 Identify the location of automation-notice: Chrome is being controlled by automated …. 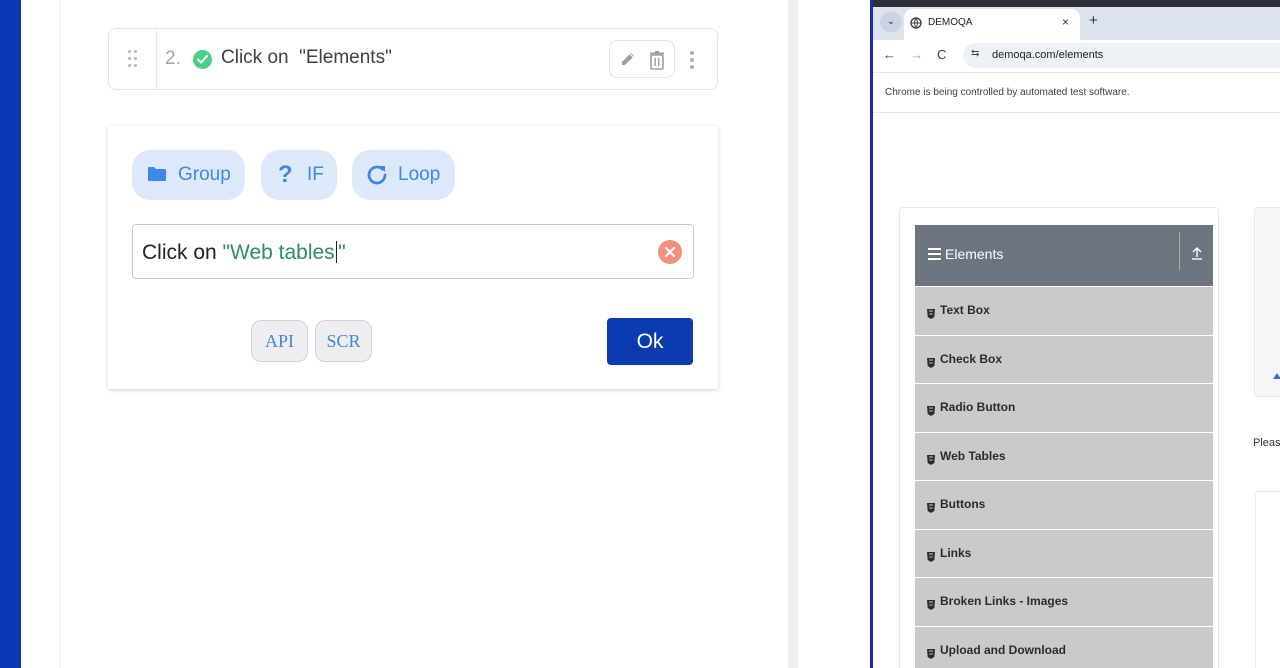
(1007, 92).